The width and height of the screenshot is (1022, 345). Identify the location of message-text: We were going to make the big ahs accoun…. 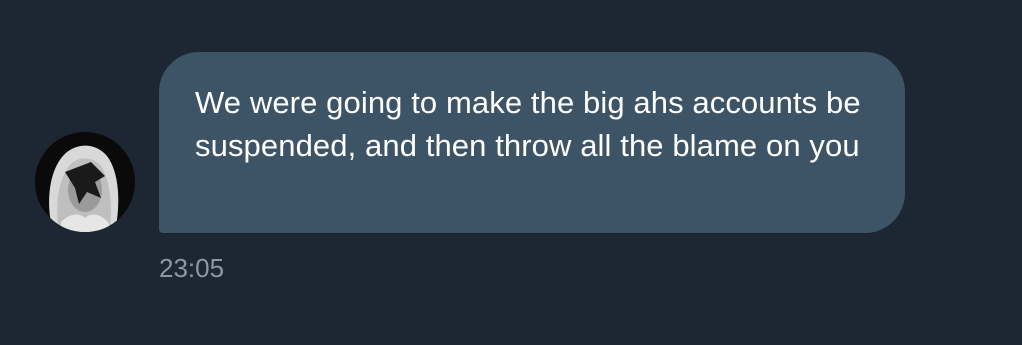
(528, 124).